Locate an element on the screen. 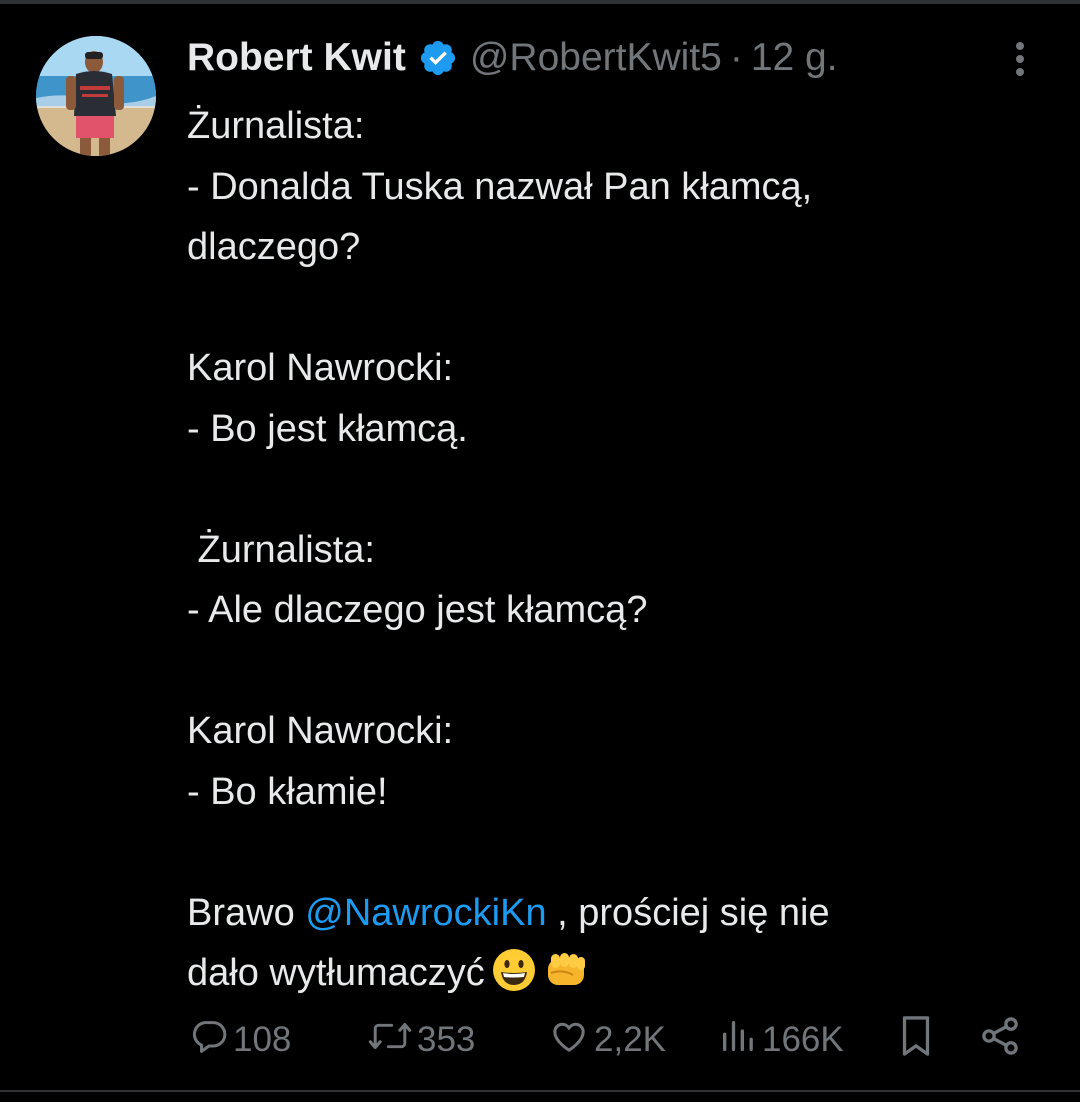  reply-button: 108 is located at coordinates (240, 1040).